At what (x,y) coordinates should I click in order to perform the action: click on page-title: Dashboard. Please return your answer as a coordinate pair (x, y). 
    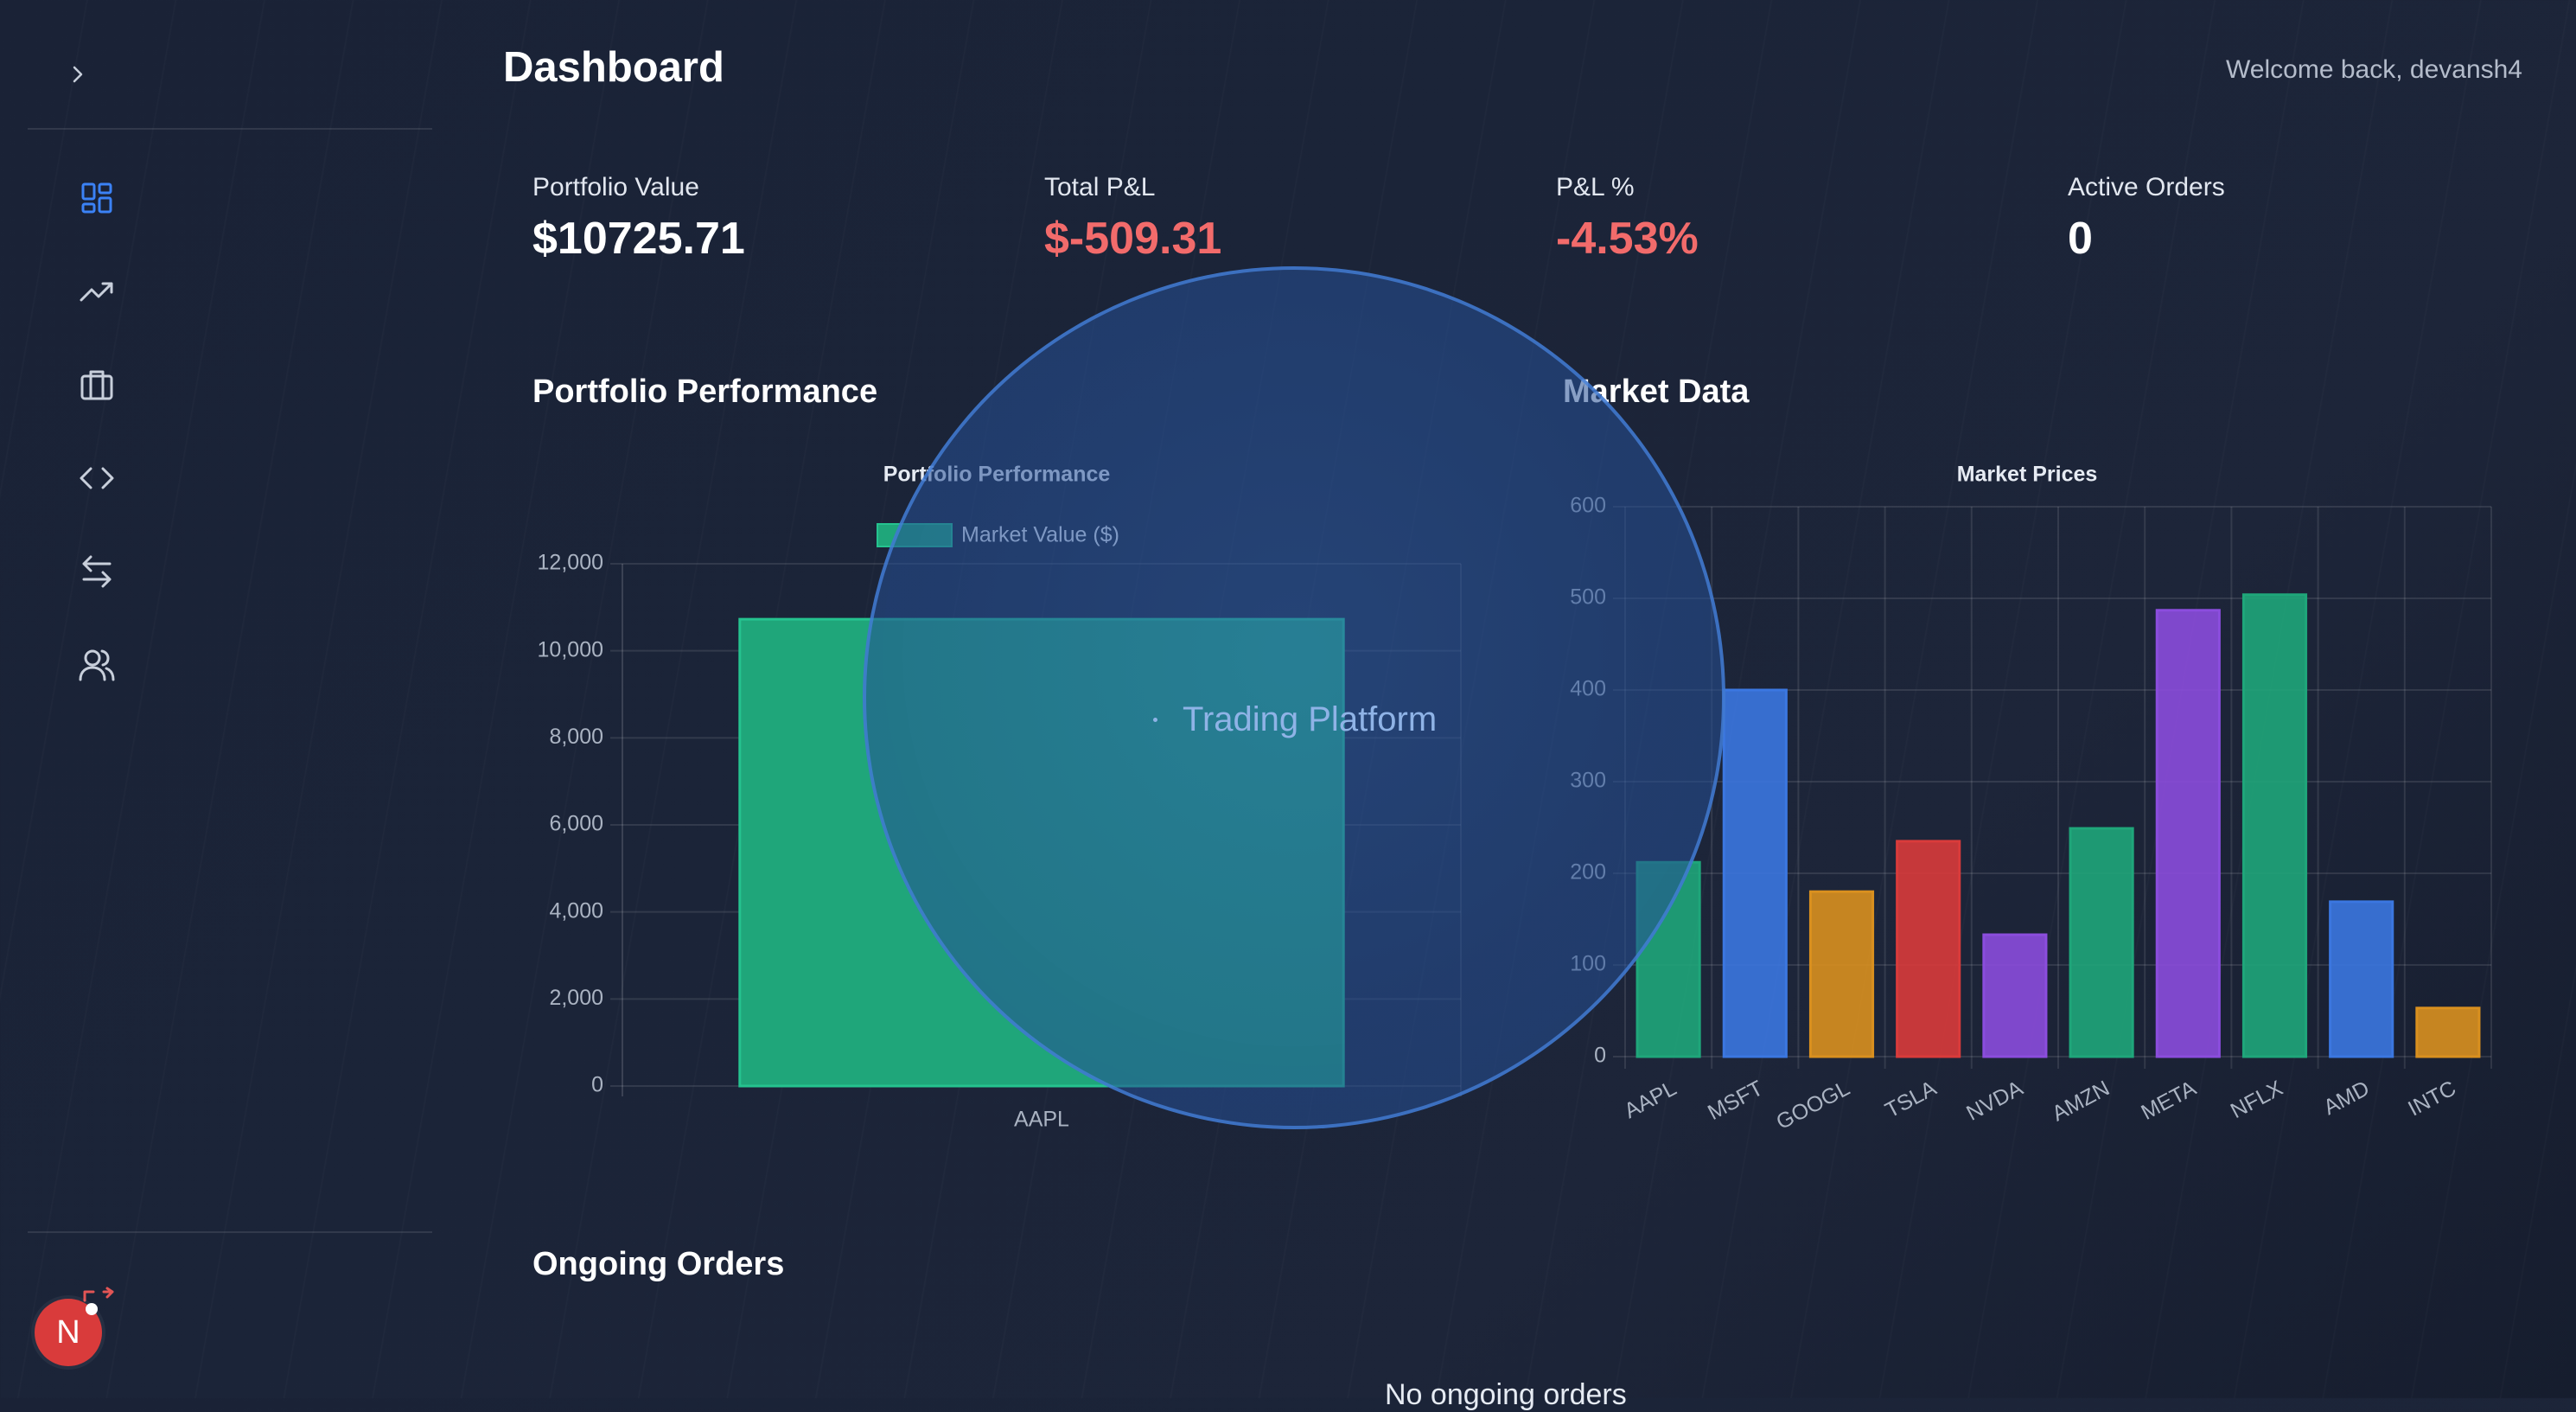
    Looking at the image, I should click on (613, 67).